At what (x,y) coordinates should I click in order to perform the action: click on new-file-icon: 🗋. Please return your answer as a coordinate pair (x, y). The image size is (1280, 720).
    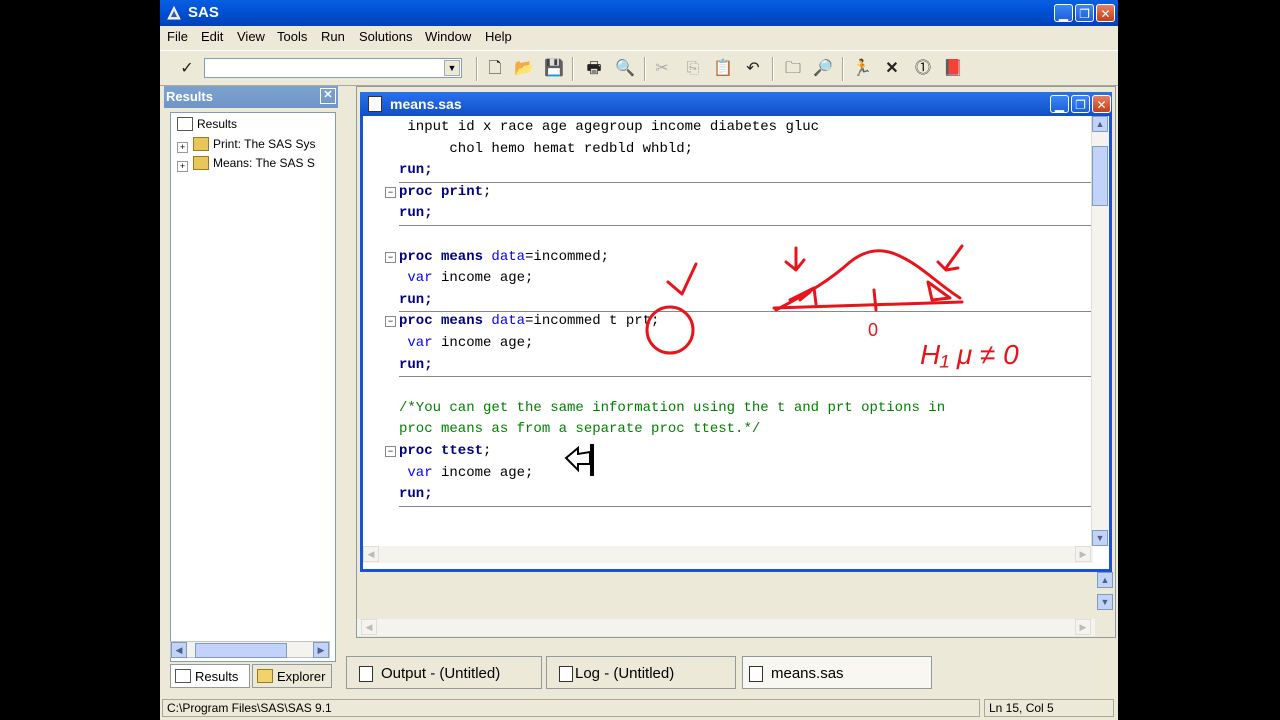
    Looking at the image, I should click on (495, 69).